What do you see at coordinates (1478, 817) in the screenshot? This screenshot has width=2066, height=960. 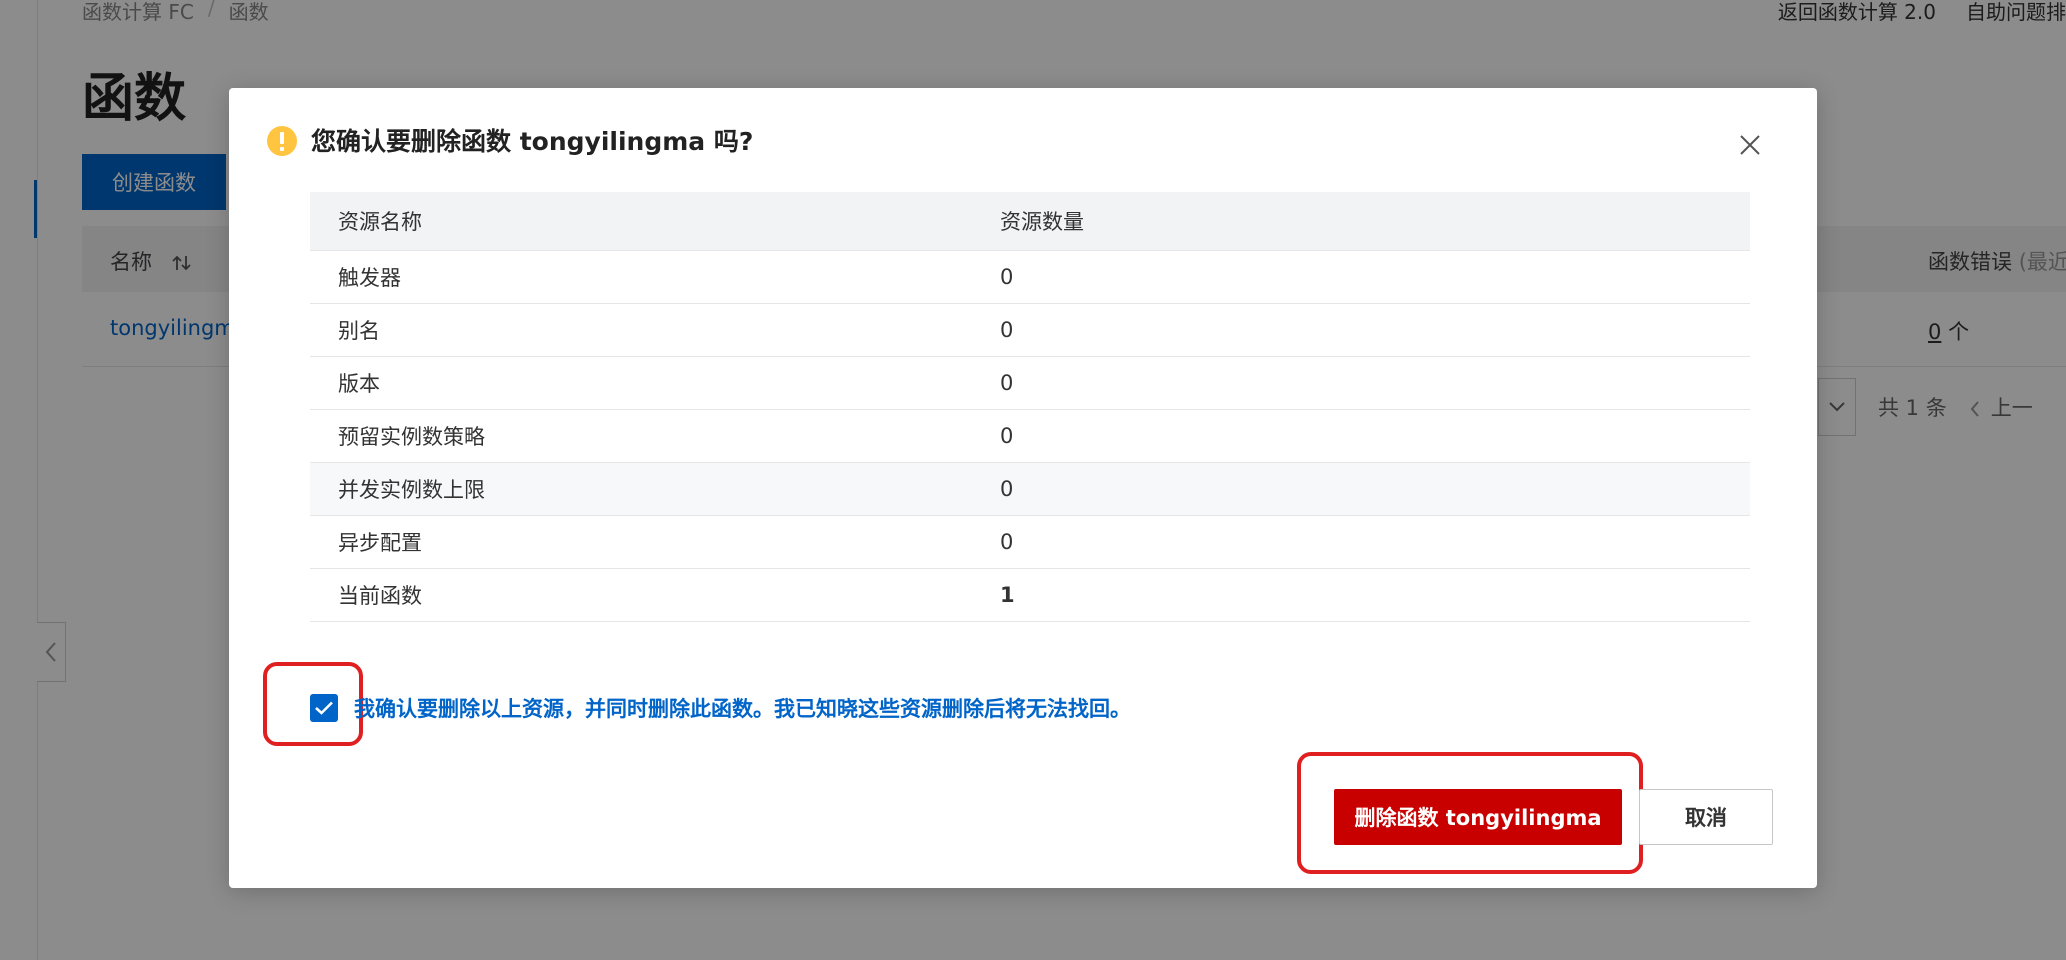 I see `delete-function-button: 删除函数 tongyilingma` at bounding box center [1478, 817].